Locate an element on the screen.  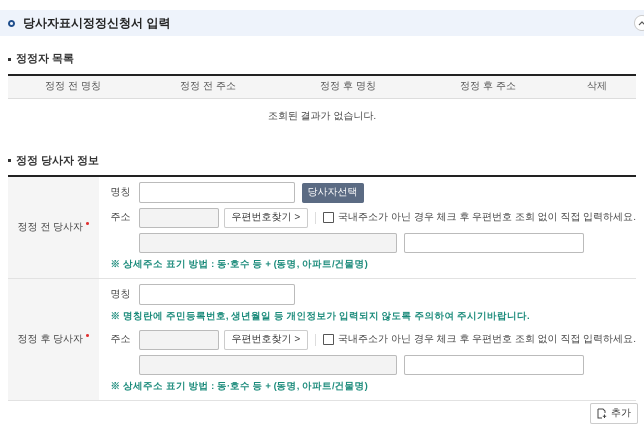
row-label: 정정 전 당사자 is located at coordinates (51, 228).